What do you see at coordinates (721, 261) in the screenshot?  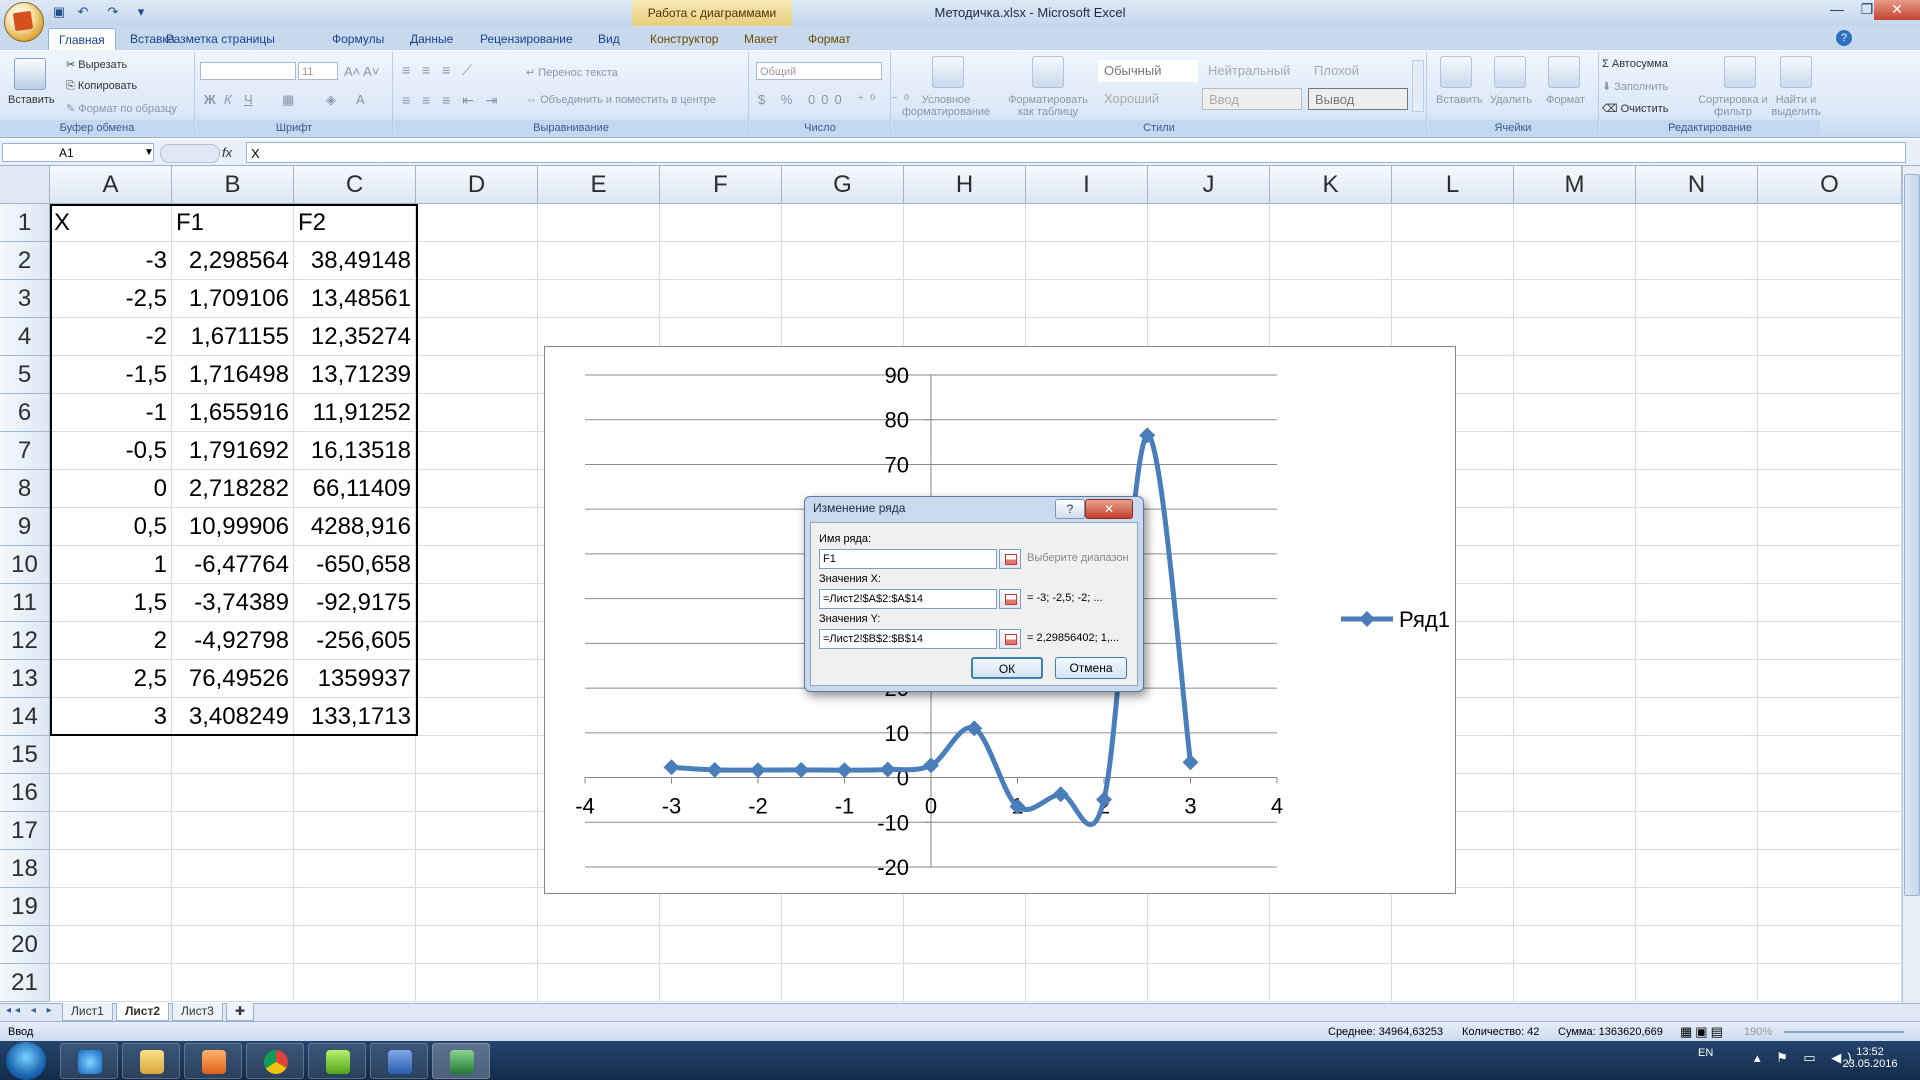 I see `cell-F2` at bounding box center [721, 261].